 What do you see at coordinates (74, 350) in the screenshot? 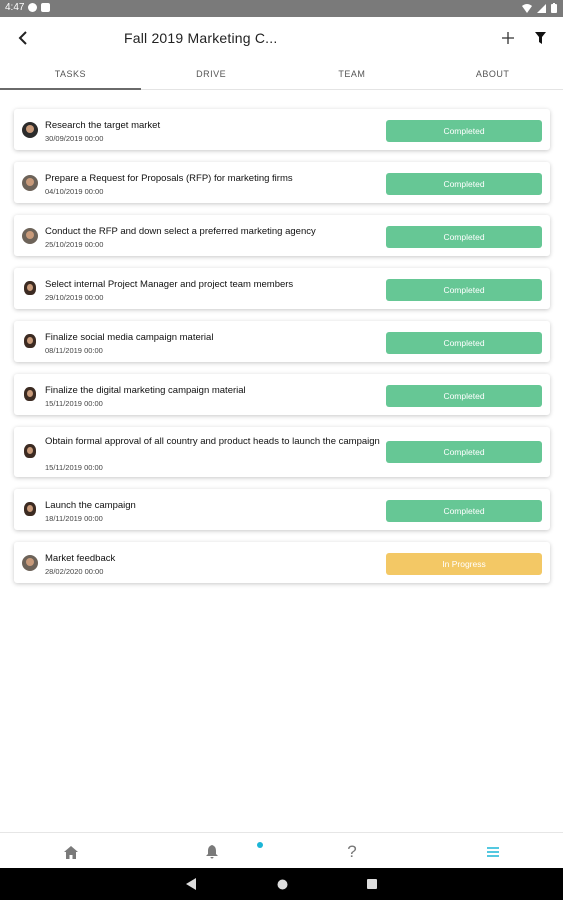
I see `task-date: 08/11/2019 00:00` at bounding box center [74, 350].